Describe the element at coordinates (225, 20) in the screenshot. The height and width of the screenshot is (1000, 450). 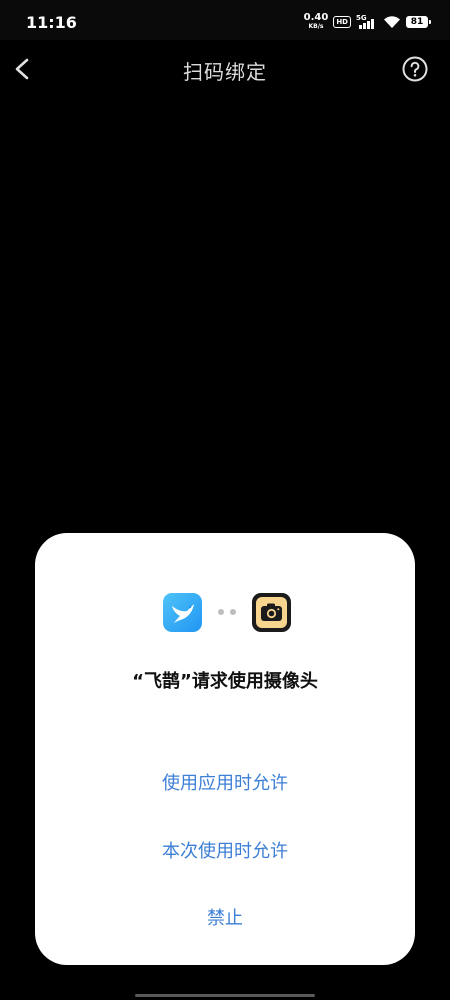
I see `status-bar: 11:16 0.40 KB/s HD 5G 81` at that location.